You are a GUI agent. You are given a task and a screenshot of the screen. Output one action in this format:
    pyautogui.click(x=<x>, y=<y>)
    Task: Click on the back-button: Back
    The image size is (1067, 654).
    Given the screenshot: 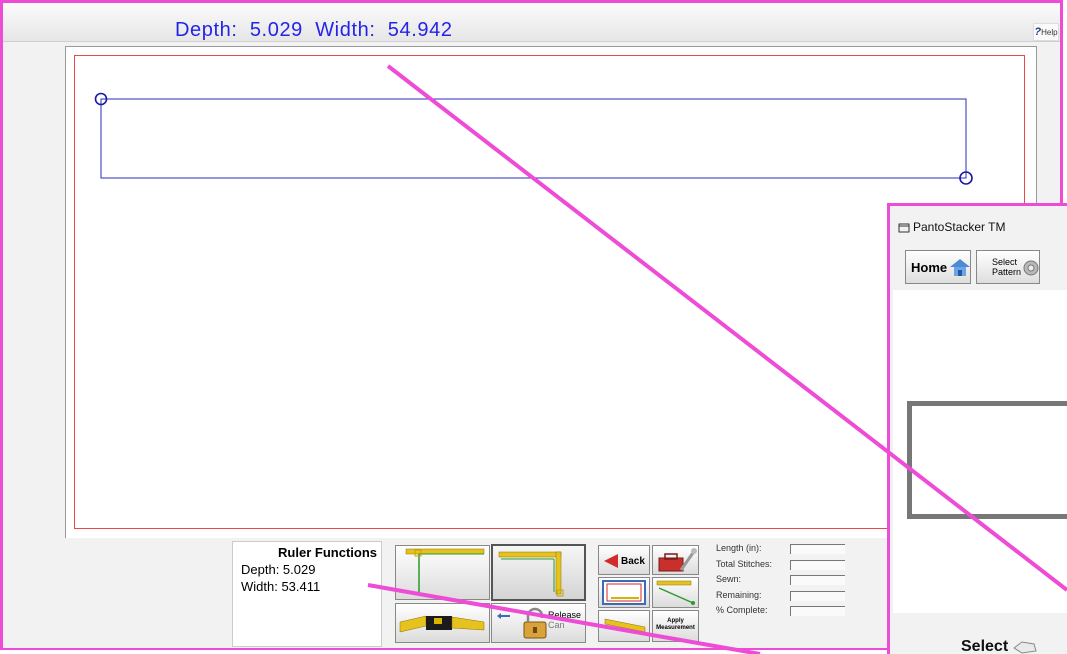 What is the action you would take?
    pyautogui.click(x=624, y=560)
    